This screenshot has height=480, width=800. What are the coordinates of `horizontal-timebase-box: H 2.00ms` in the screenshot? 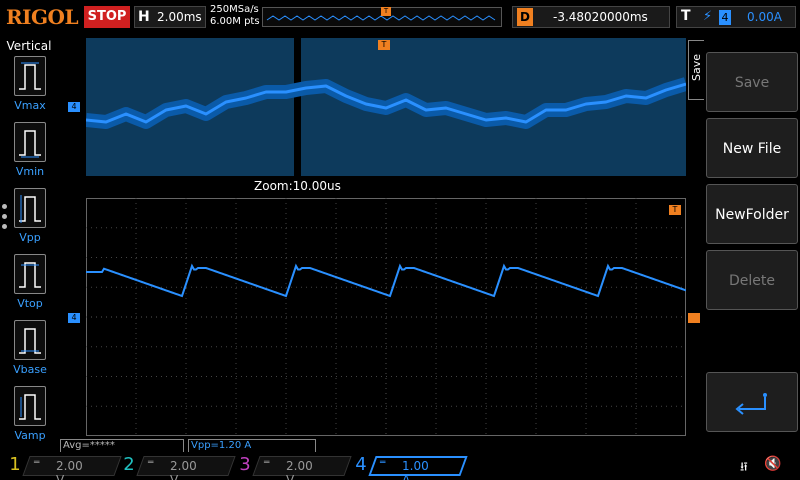 It's located at (170, 17).